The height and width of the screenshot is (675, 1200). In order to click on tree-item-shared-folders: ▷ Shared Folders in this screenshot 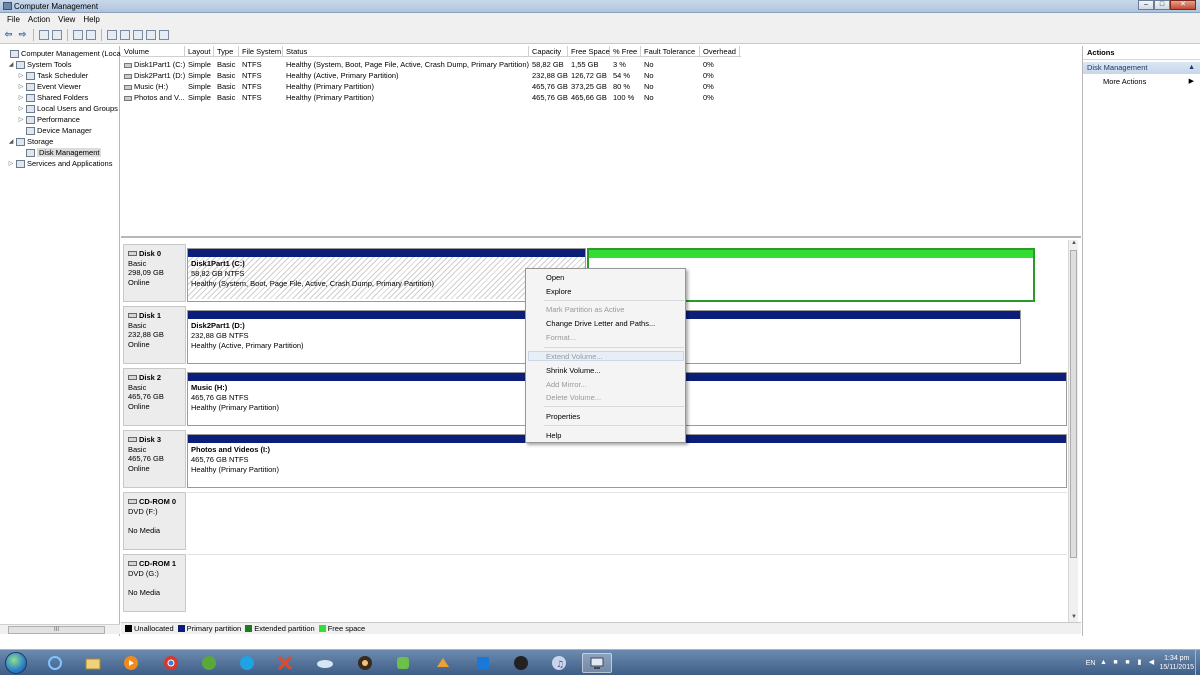, I will do `click(53, 97)`.